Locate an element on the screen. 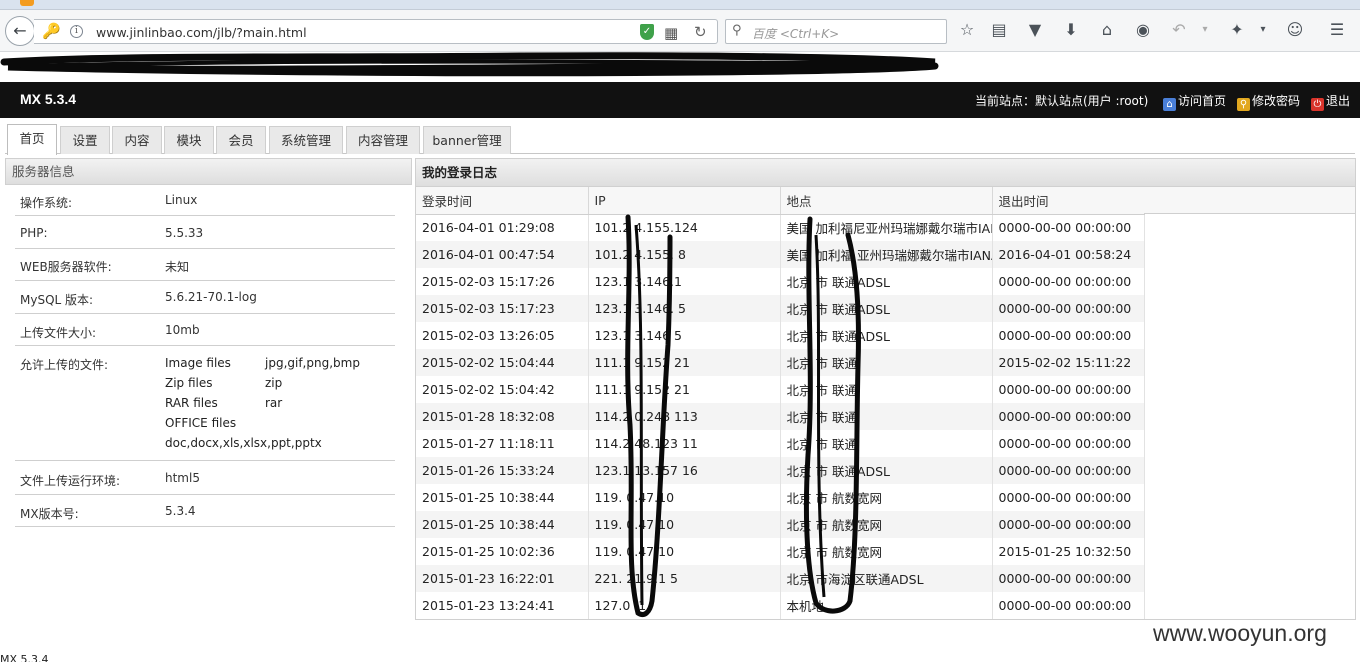 This screenshot has height=662, width=1360. mx-version-row: MX版本号: 5.3.4 is located at coordinates (205, 511).